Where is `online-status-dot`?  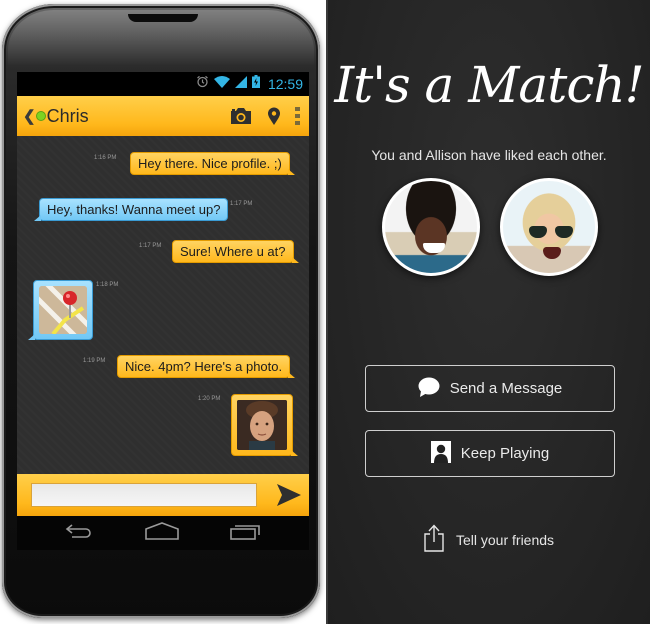
online-status-dot is located at coordinates (40, 116).